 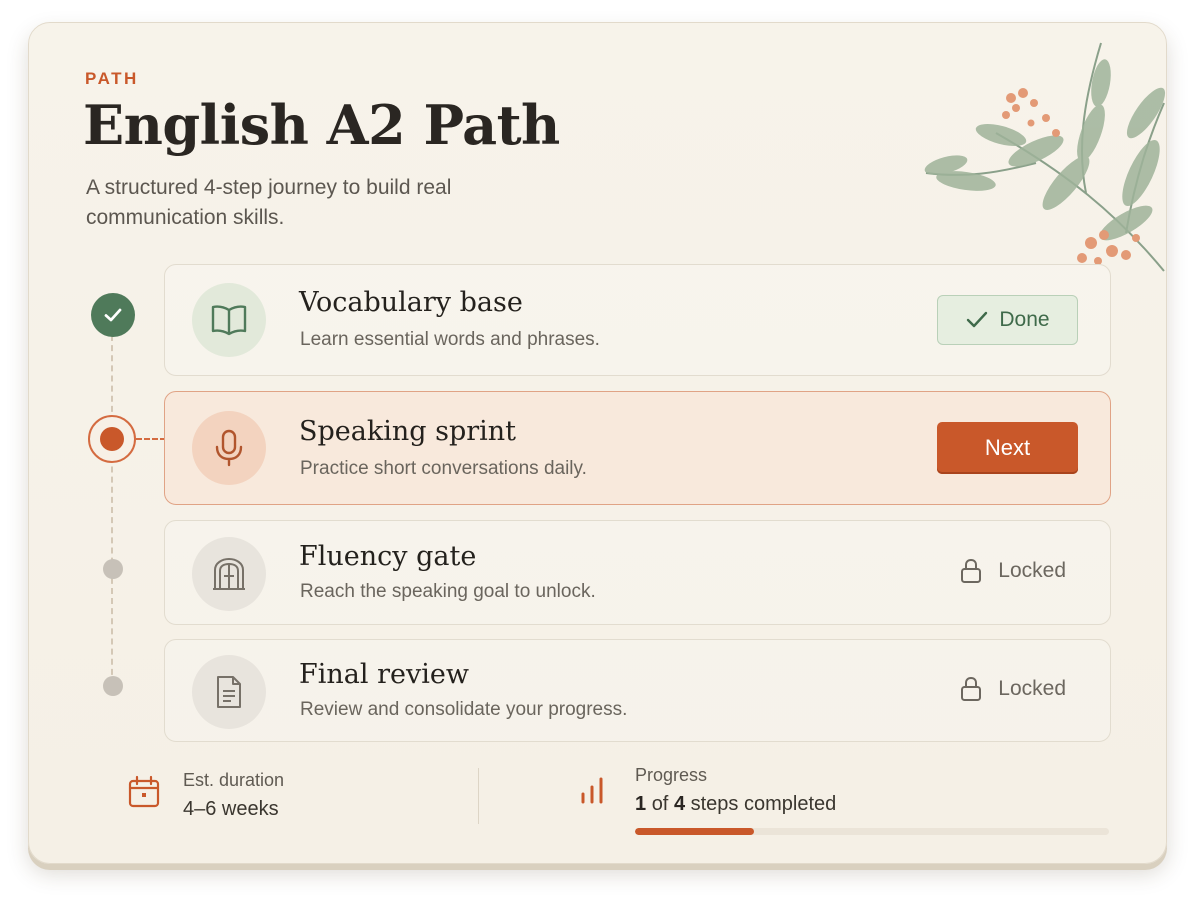 I want to click on document-icon, so click(x=229, y=692).